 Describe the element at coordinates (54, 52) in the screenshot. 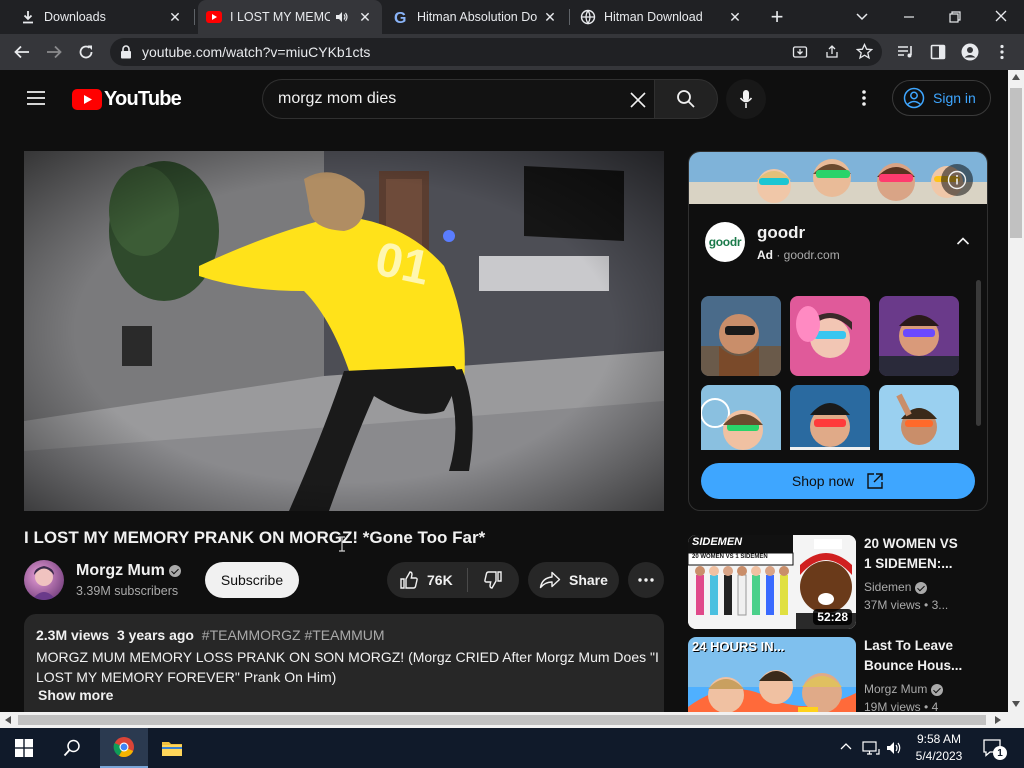

I see `forward-icon` at that location.